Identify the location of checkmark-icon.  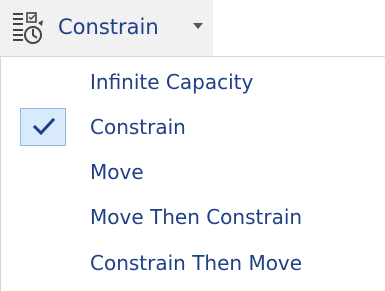
(44, 127).